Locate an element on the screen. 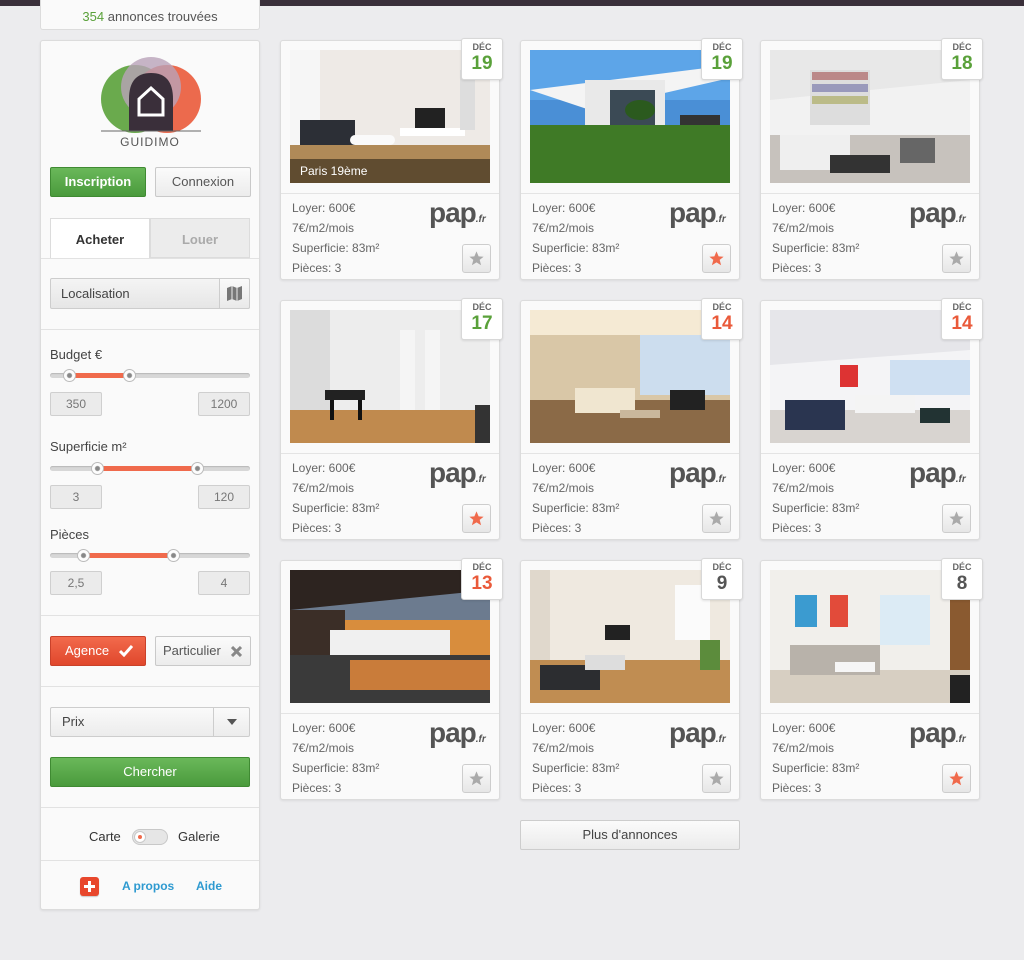 Image resolution: width=1024 pixels, height=960 pixels. surface-slider is located at coordinates (150, 468).